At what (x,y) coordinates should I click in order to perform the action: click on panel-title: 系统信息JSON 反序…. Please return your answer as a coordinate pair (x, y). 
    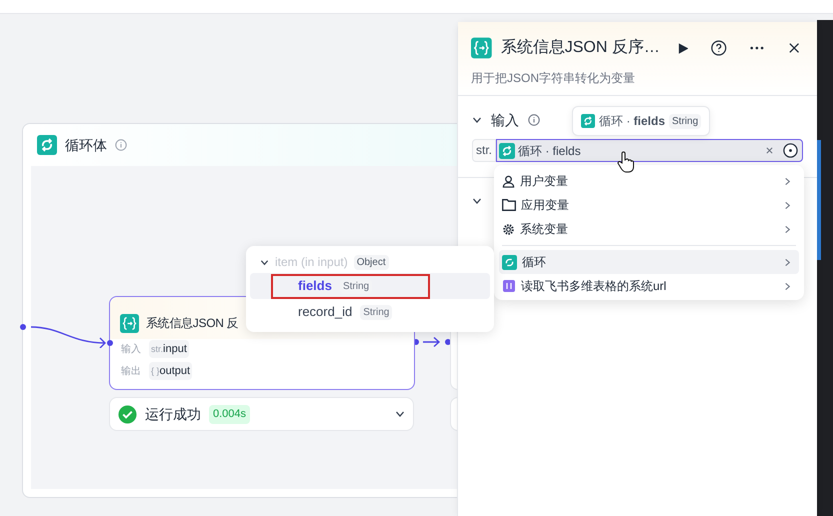
    Looking at the image, I should click on (580, 48).